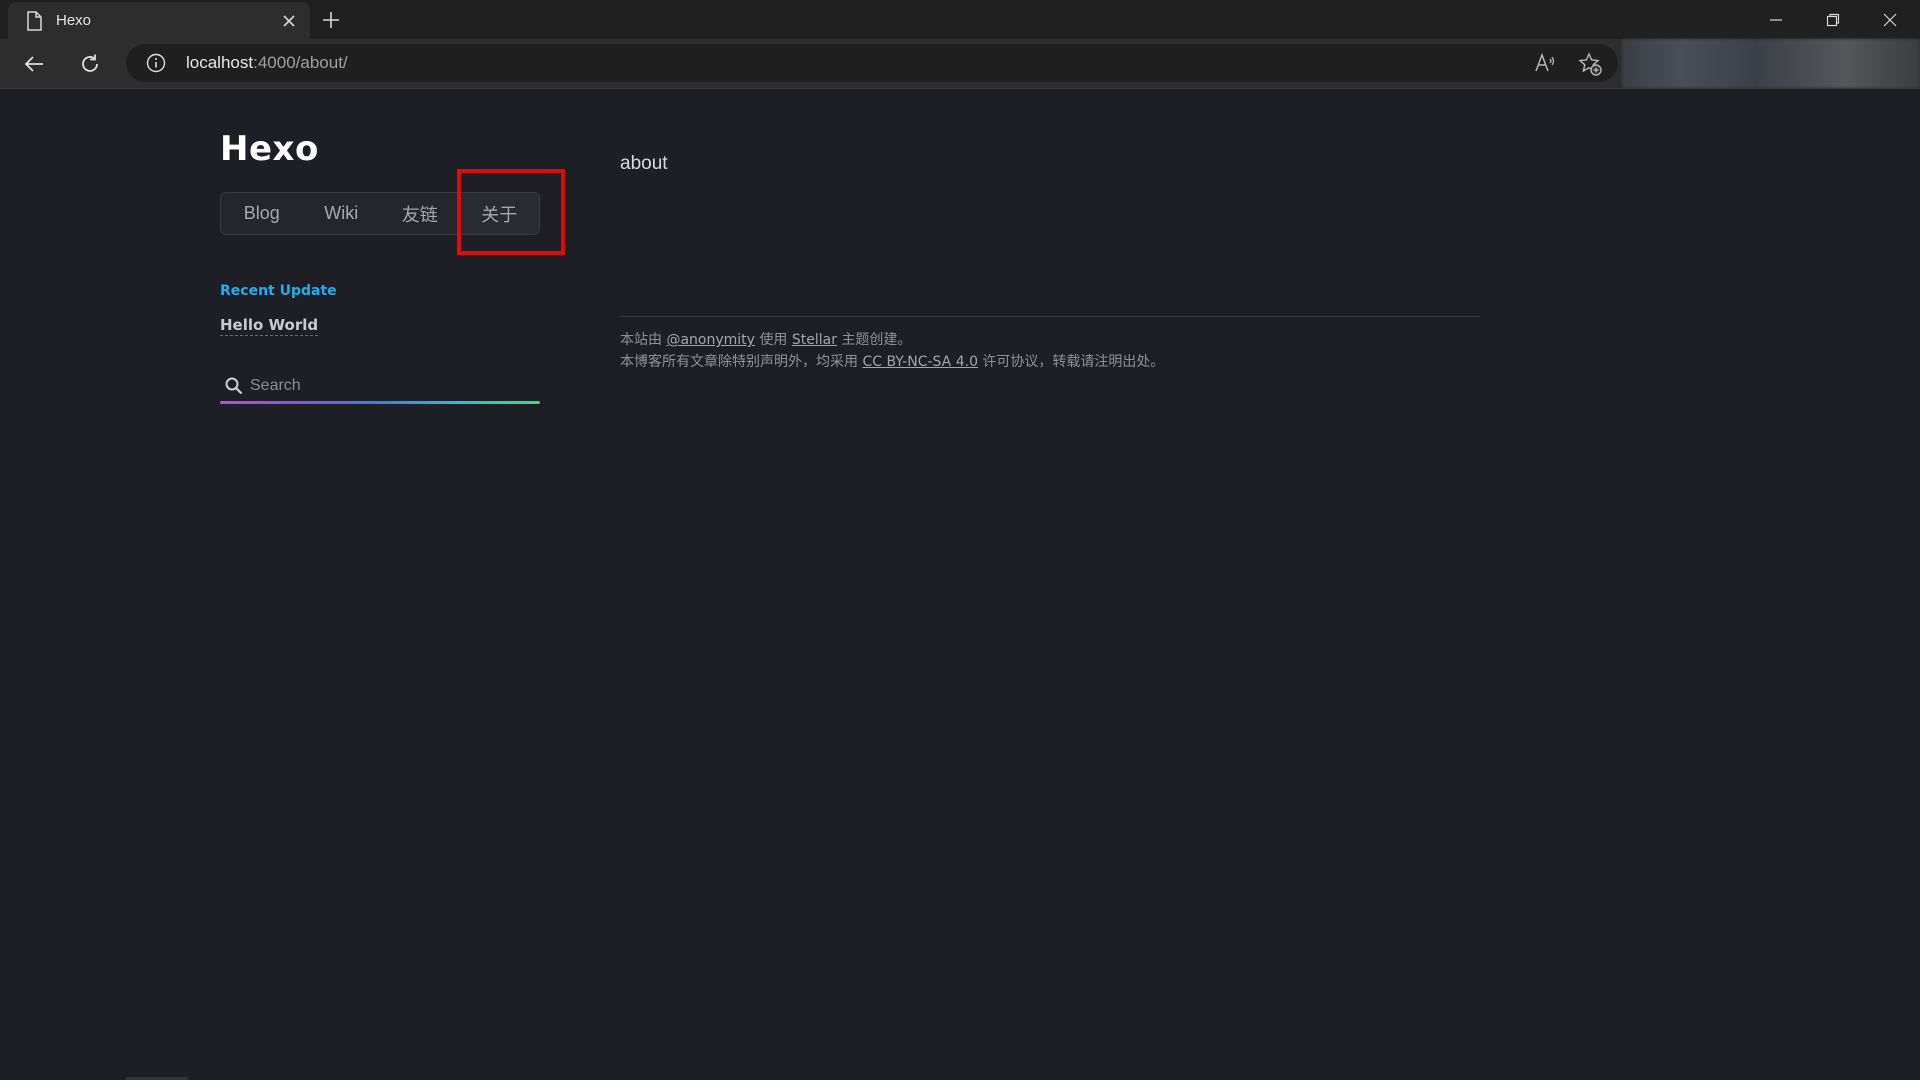 The width and height of the screenshot is (1920, 1080). Describe the element at coordinates (269, 326) in the screenshot. I see `recent-post-link: Hello World` at that location.